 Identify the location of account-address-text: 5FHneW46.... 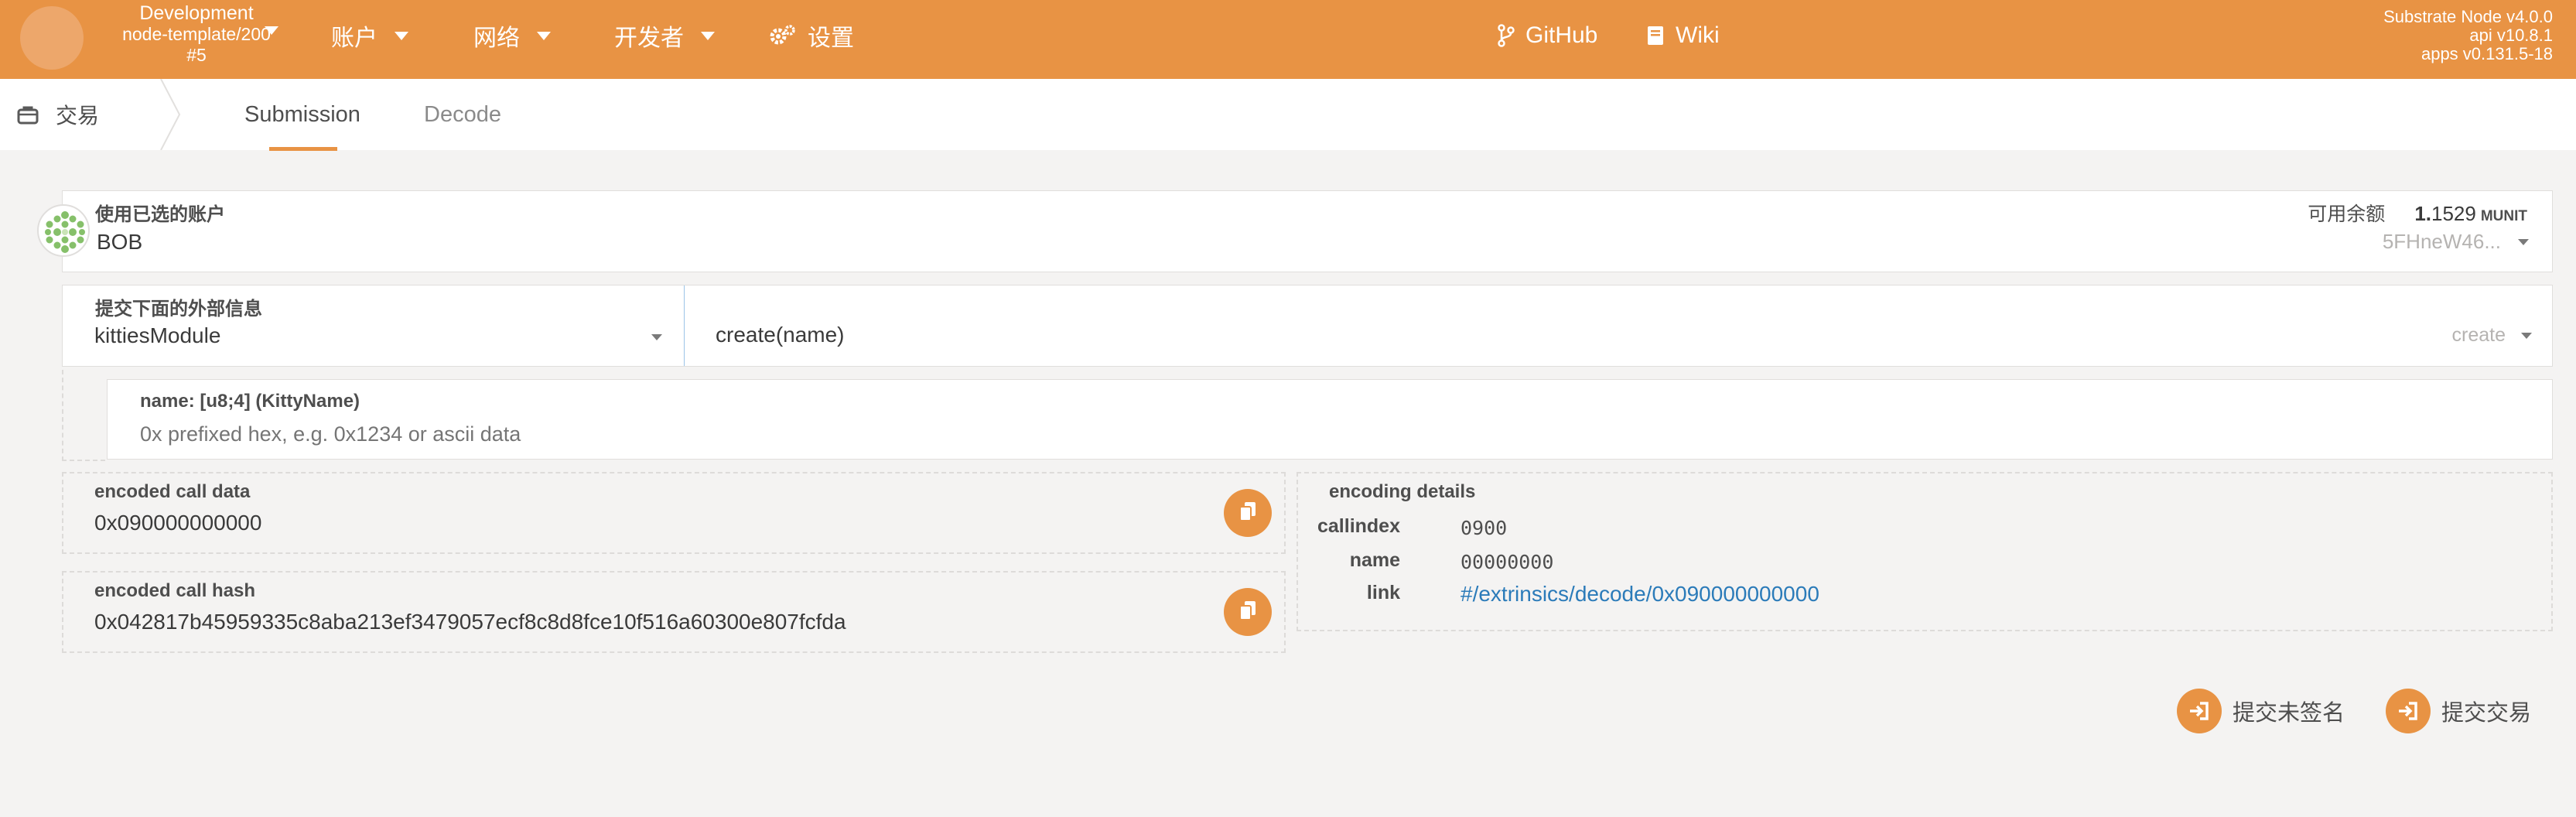
(2441, 241).